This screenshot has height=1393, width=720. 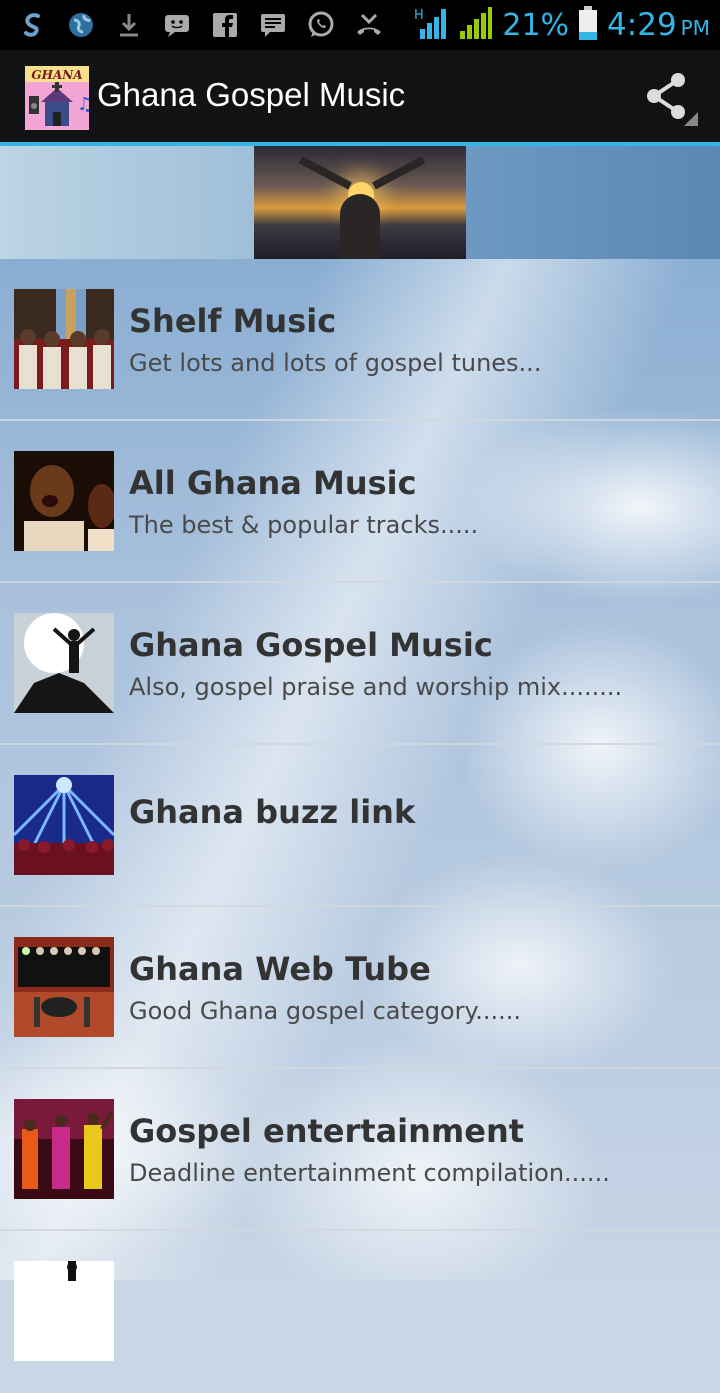 I want to click on app-title: Ghana Gospel Music, so click(x=251, y=94).